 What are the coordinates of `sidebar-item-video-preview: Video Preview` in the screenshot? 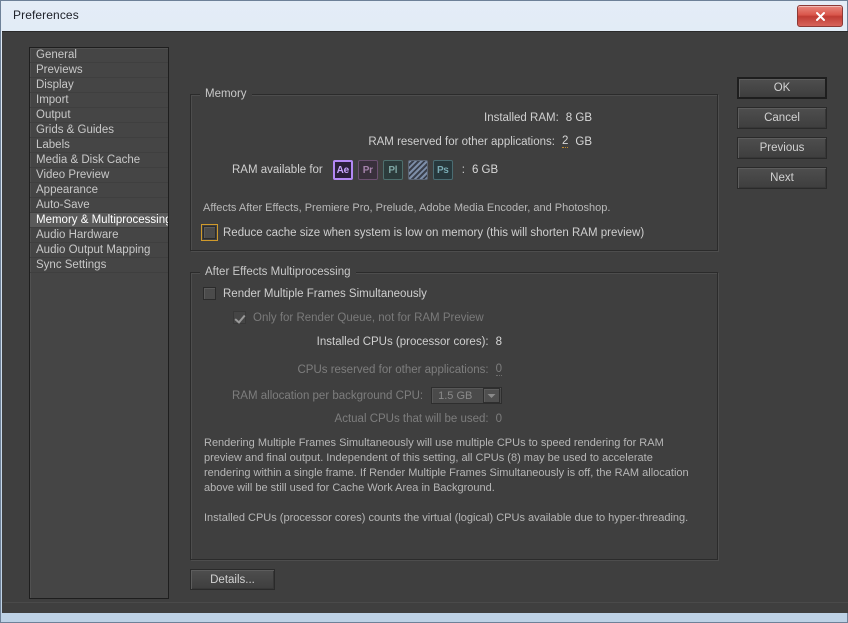 It's located at (99, 175).